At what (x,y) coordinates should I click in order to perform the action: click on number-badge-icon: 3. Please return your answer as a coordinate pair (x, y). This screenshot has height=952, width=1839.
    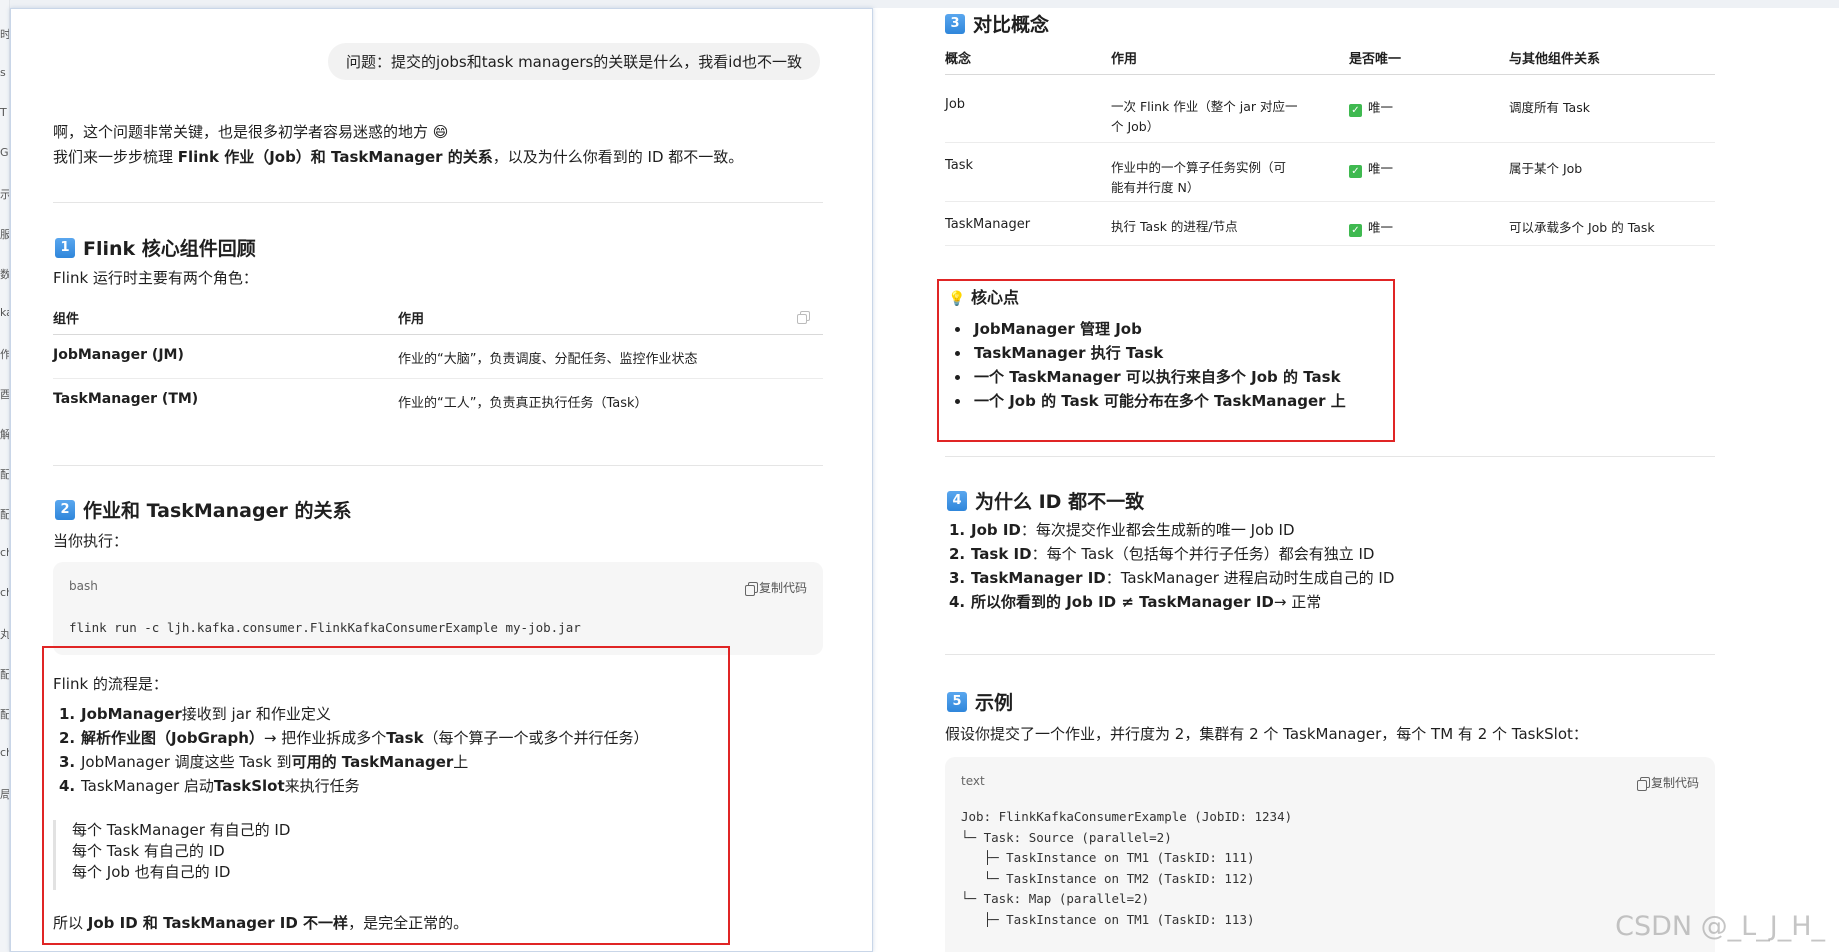
    Looking at the image, I should click on (955, 23).